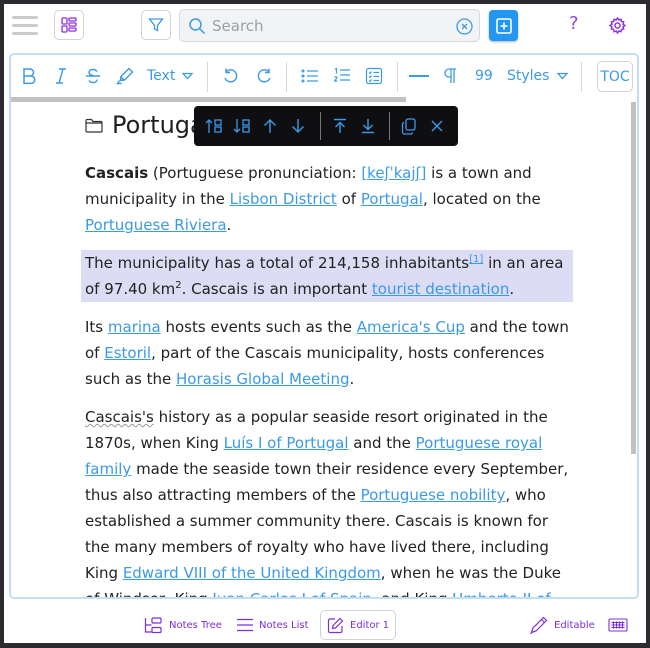  I want to click on blockquote-button: 99, so click(484, 76).